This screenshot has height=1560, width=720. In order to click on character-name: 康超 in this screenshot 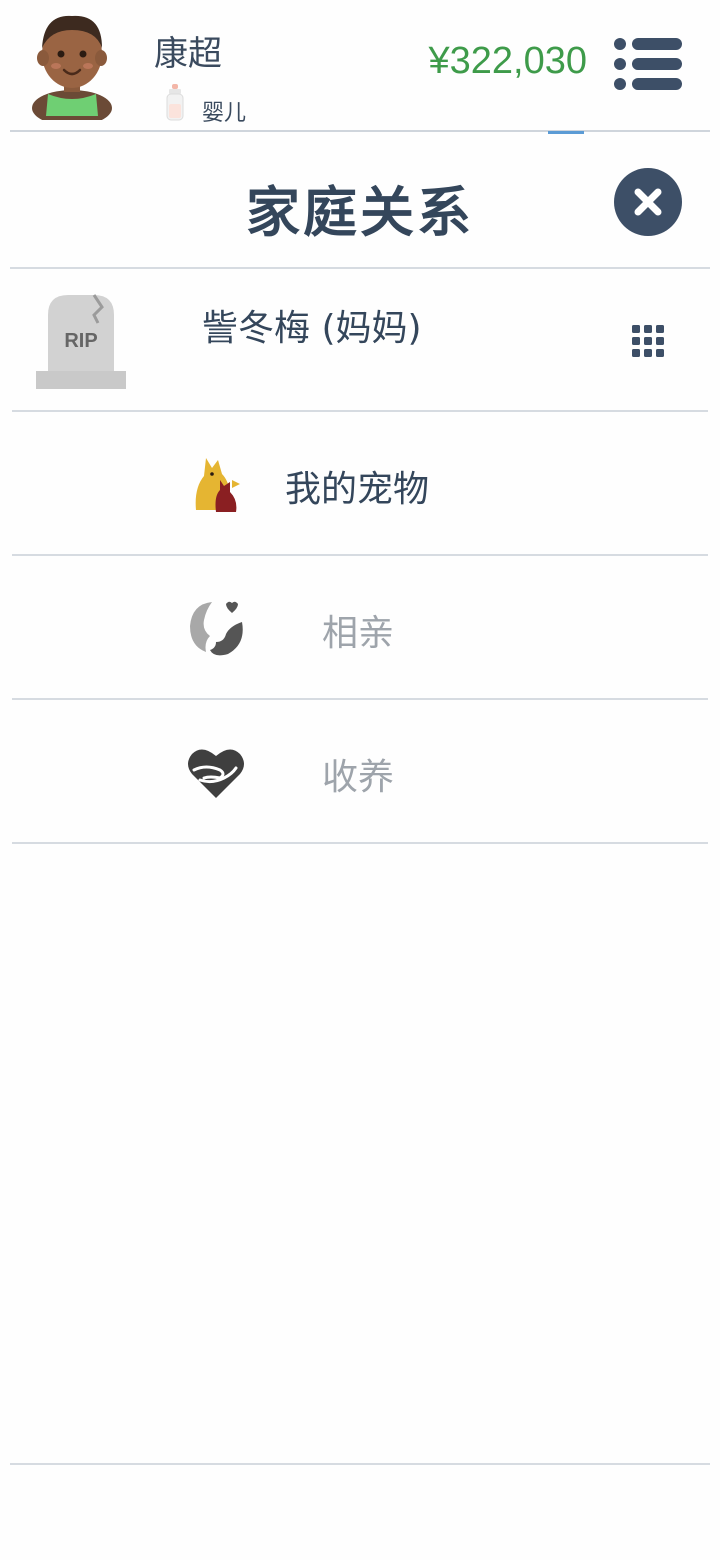, I will do `click(188, 54)`.